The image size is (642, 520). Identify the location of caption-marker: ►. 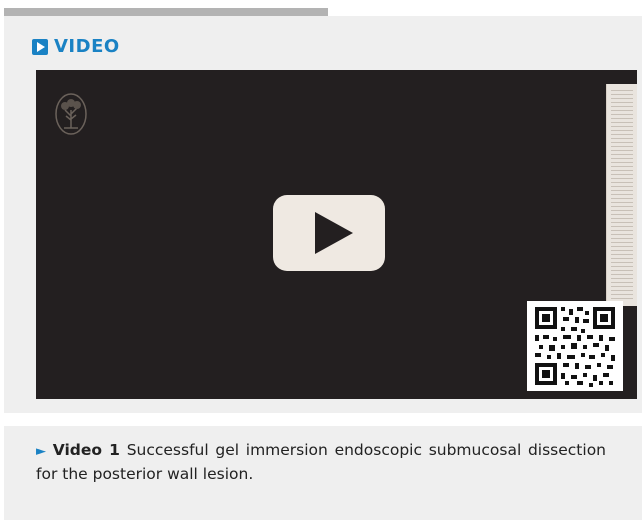
(41, 451).